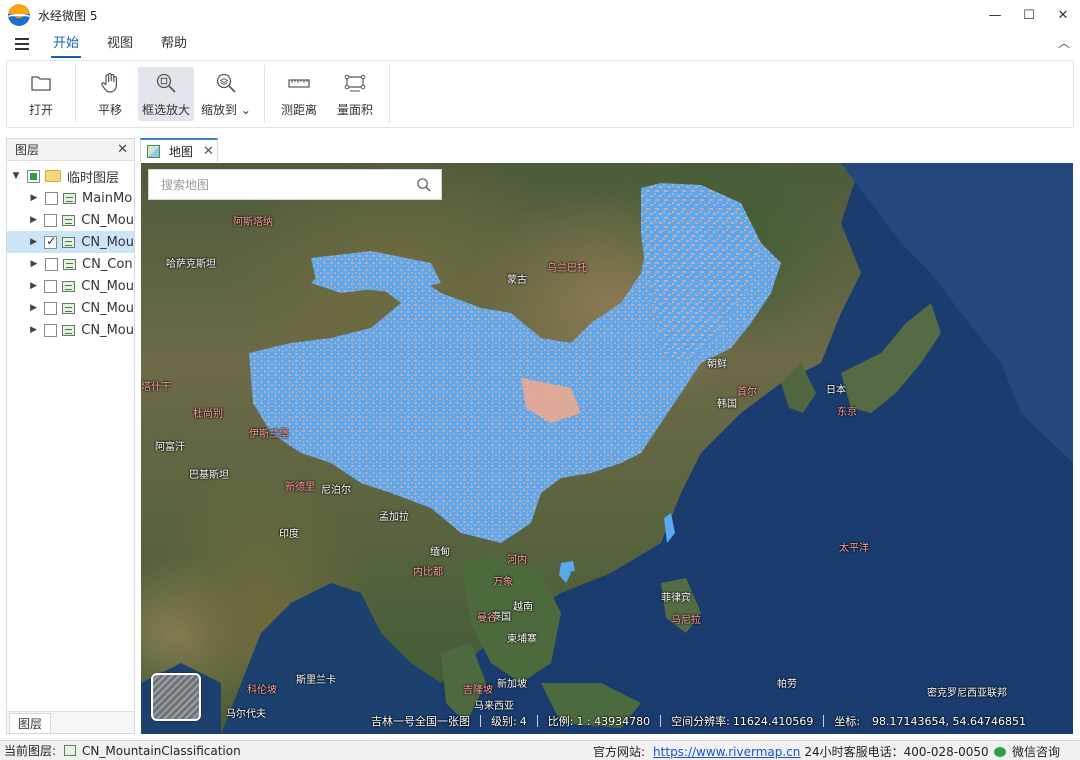  What do you see at coordinates (209, 475) in the screenshot?
I see `map-label: 巴基斯坦` at bounding box center [209, 475].